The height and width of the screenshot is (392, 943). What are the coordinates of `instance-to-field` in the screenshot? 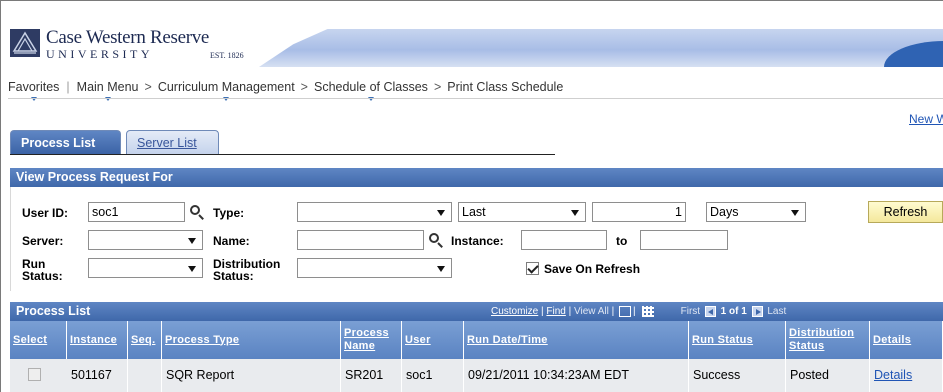 It's located at (684, 240).